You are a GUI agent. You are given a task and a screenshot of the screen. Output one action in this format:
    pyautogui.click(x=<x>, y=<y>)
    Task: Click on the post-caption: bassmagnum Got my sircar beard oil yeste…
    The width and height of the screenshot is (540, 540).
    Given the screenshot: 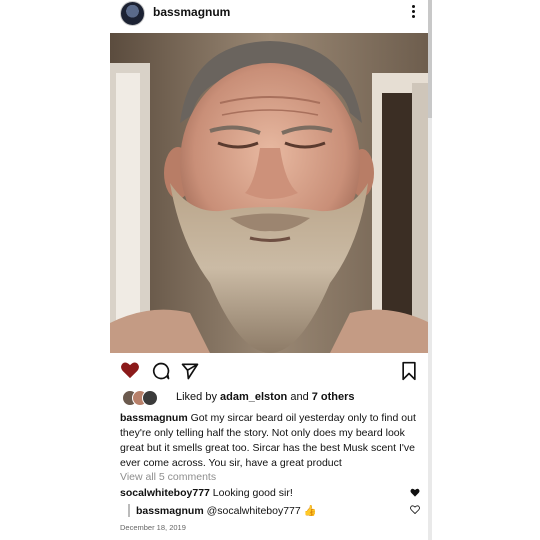 What is the action you would take?
    pyautogui.click(x=270, y=441)
    